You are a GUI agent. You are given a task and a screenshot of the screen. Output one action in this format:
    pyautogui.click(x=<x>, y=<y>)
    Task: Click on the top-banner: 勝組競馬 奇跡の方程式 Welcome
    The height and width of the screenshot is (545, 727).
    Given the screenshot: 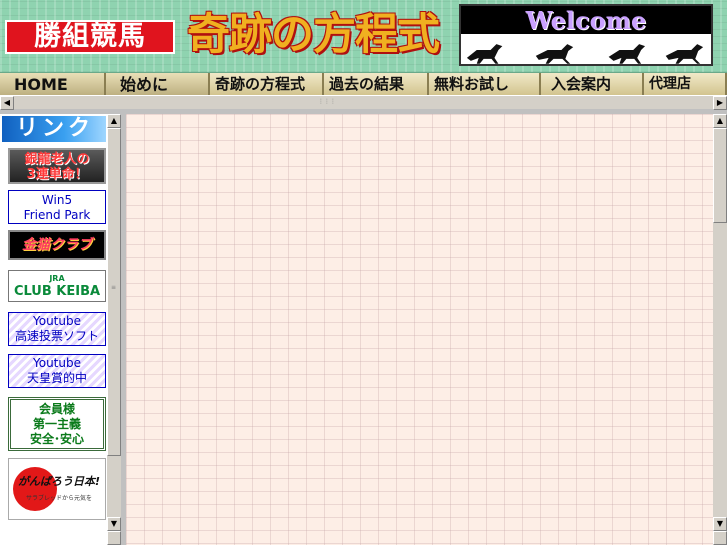 What is the action you would take?
    pyautogui.click(x=363, y=36)
    